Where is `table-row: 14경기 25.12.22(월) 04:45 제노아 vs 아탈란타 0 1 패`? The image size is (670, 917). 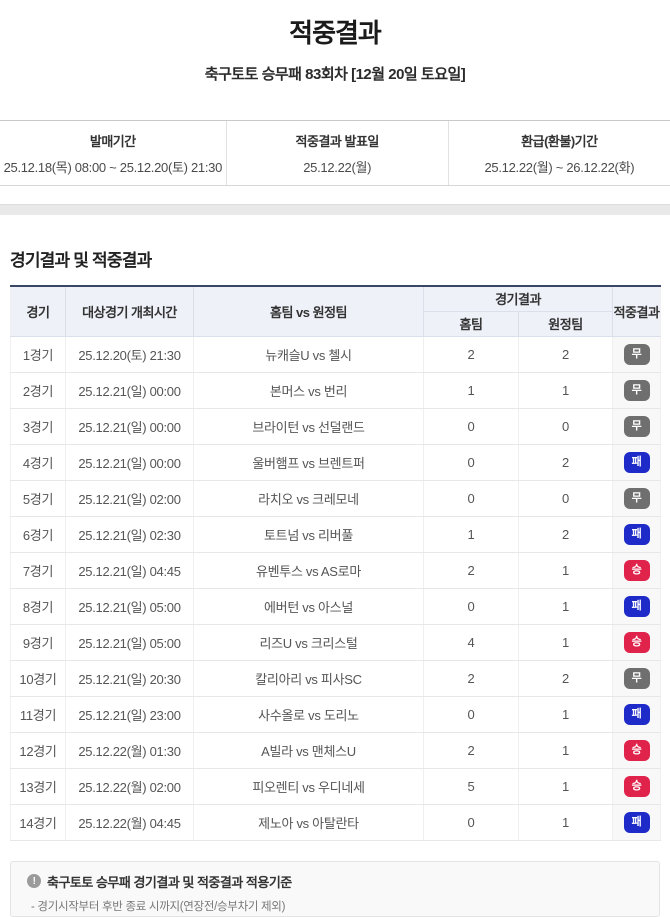 table-row: 14경기 25.12.22(월) 04:45 제노아 vs 아탈란타 0 1 패 is located at coordinates (335, 822).